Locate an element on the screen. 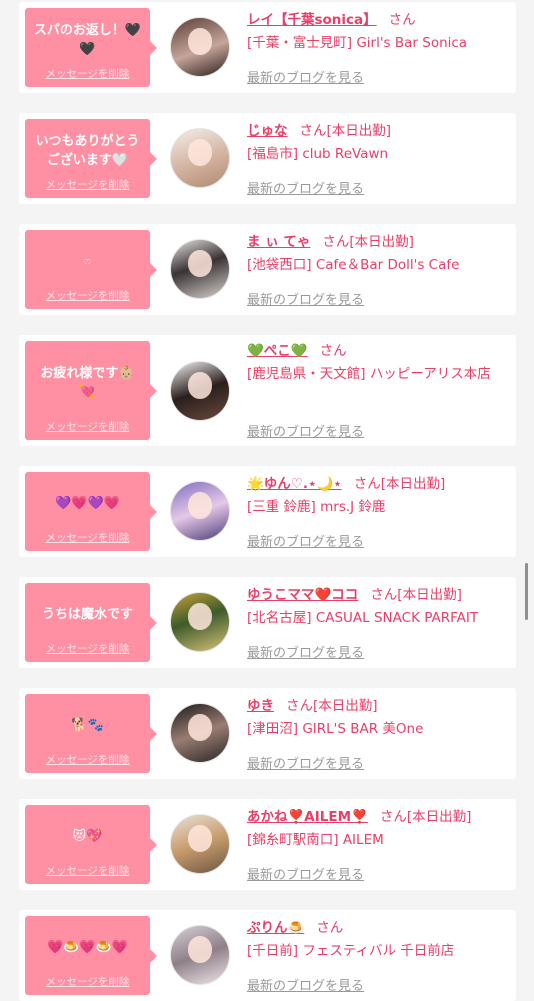  entry-info: 🌟ゆん♡.⋆🌙⋆ さん[本日出勤] [三重 鈴鹿] mrs.J 鈴鹿 is located at coordinates (377, 496).